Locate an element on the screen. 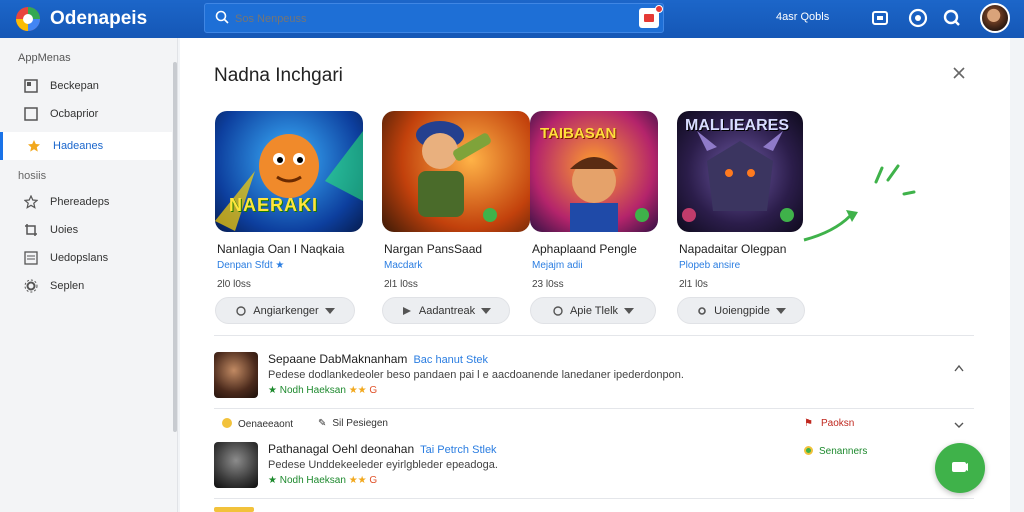  search-bar is located at coordinates (434, 18).